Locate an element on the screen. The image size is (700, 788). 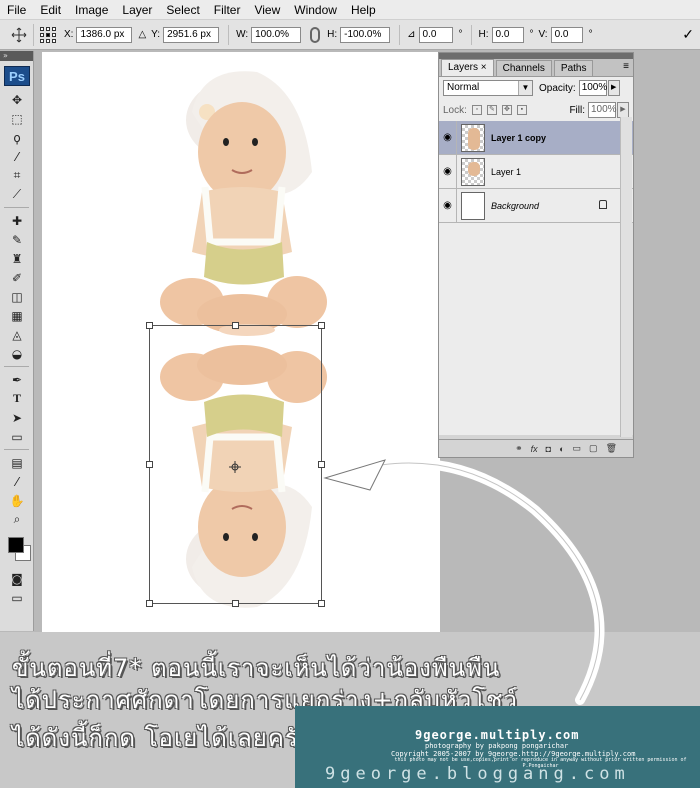
gradient-tool-icon: ▦ is located at coordinates (17, 315).